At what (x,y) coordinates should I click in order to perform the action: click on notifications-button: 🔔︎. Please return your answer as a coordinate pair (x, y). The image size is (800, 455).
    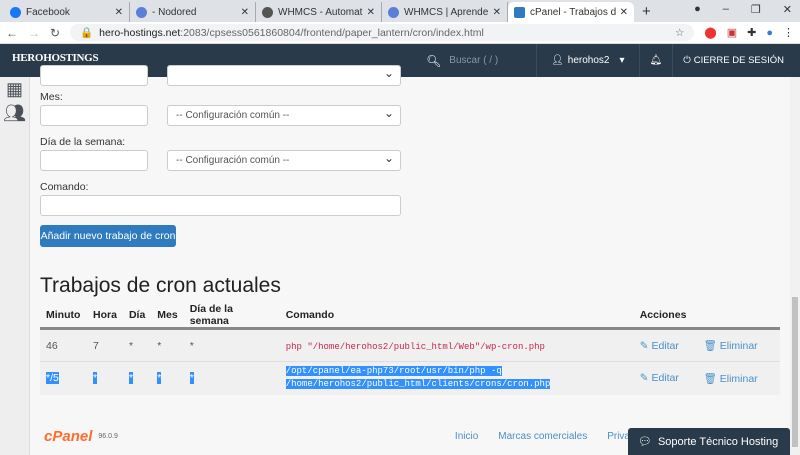
    Looking at the image, I should click on (655, 60).